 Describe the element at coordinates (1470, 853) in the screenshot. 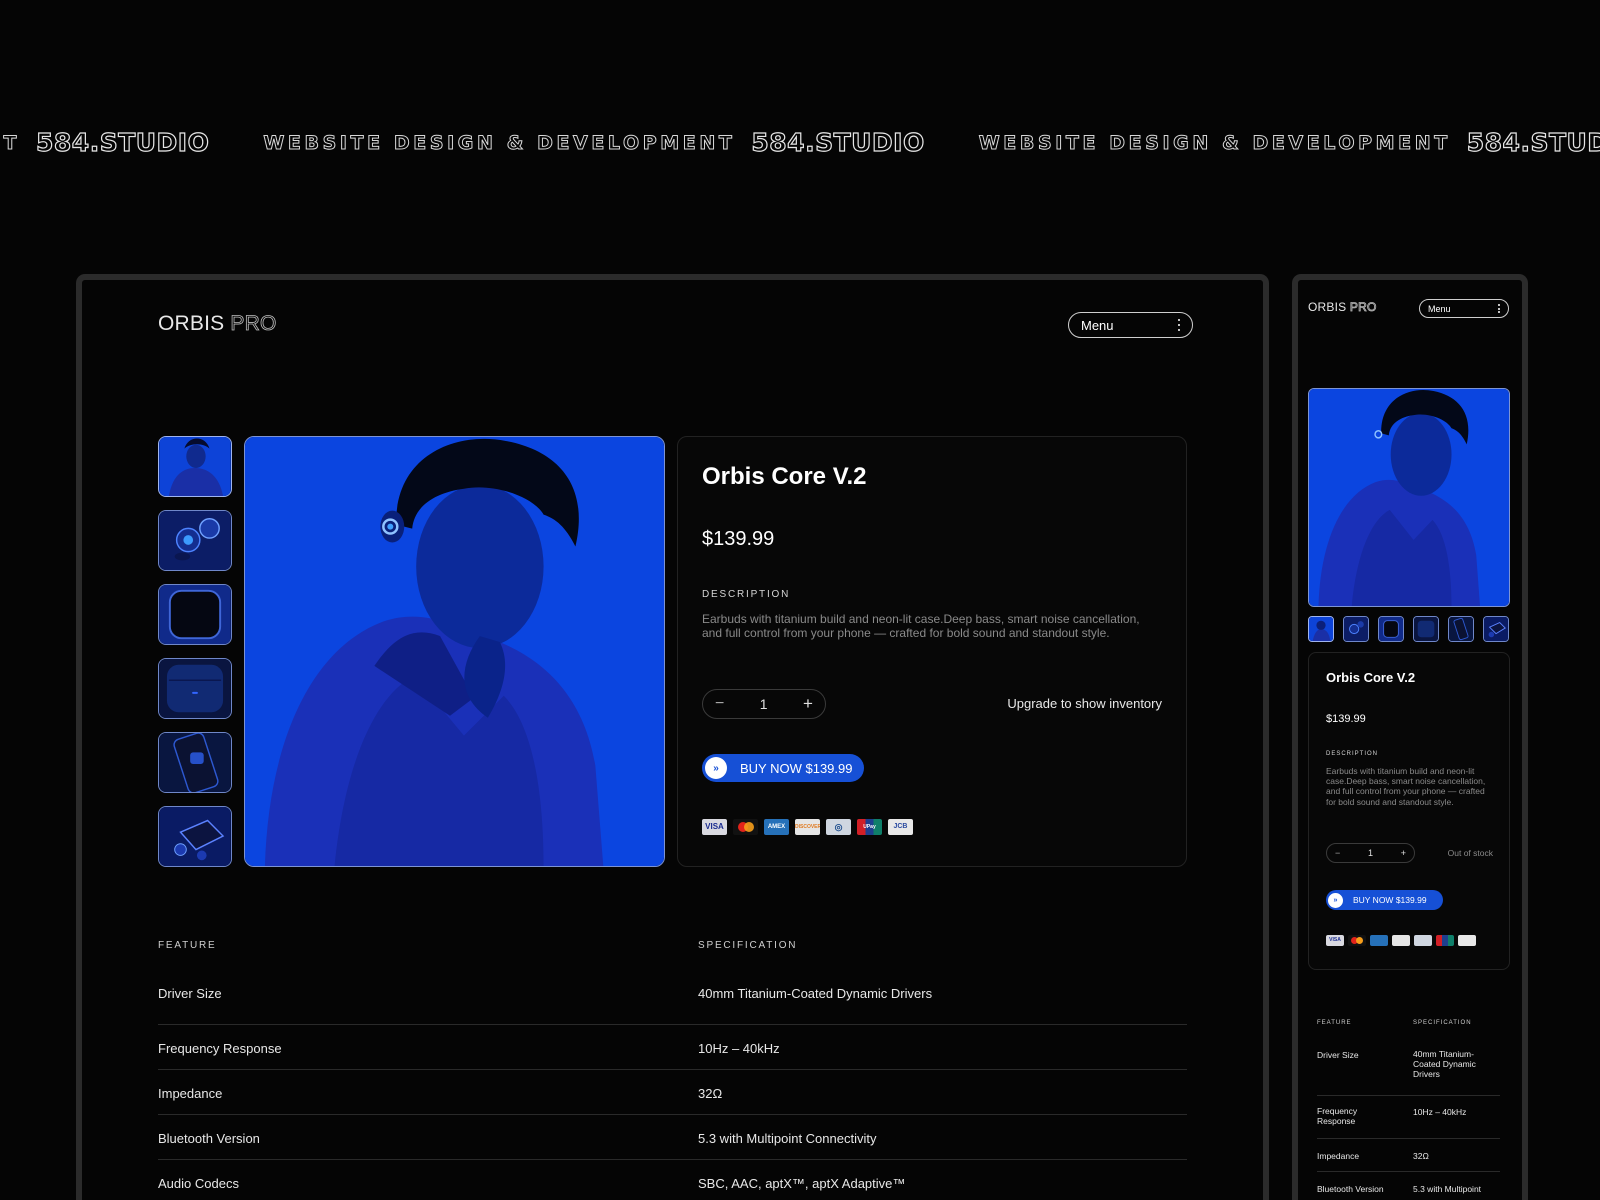

I see `inventory-status: Out of stock` at that location.